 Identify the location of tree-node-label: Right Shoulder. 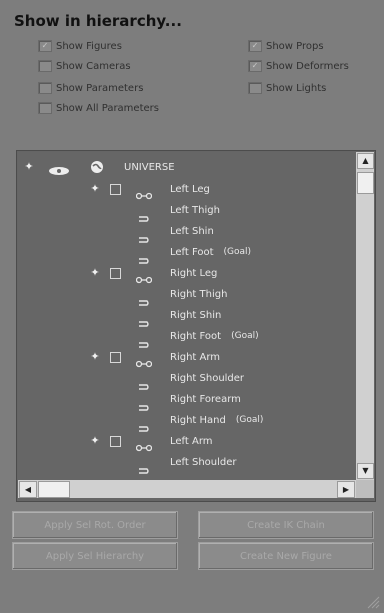
(207, 378).